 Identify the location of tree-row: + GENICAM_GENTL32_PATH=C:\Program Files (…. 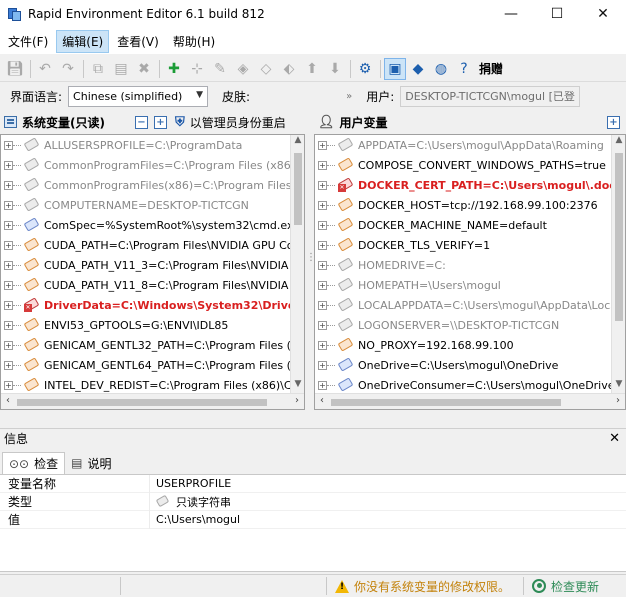
(152, 345).